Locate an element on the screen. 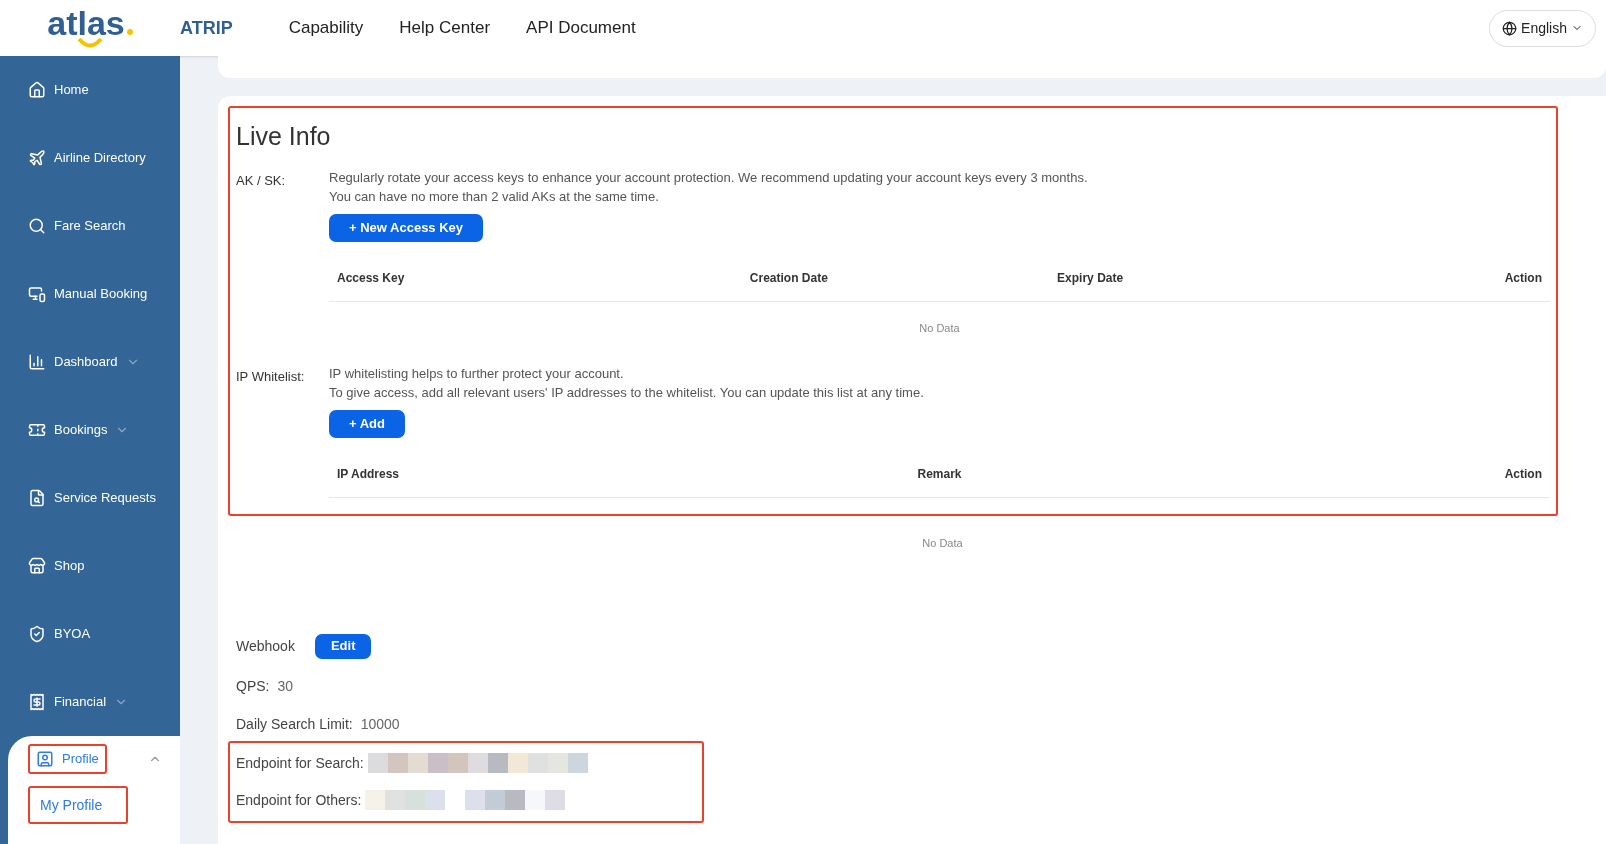 This screenshot has height=844, width=1606. brand-name: ATRIP is located at coordinates (206, 28).